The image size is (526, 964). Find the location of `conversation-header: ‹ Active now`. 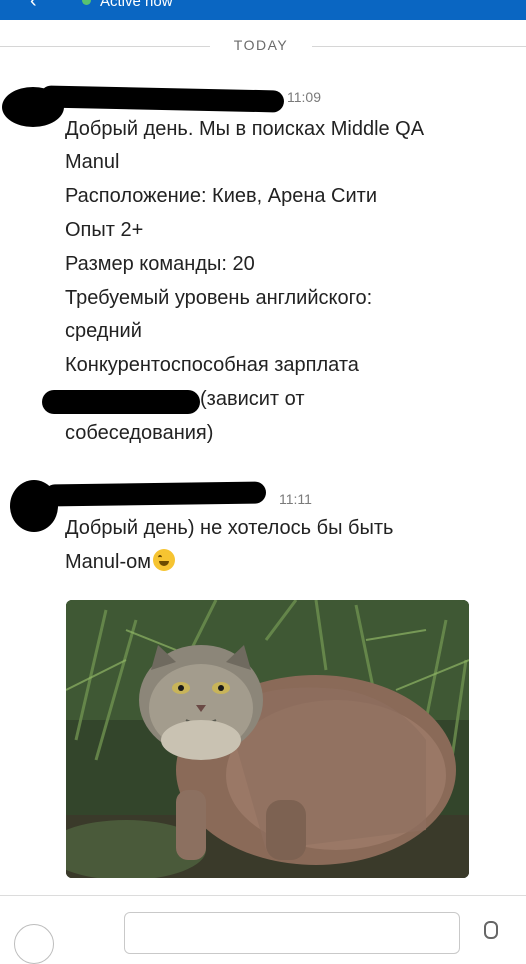

conversation-header: ‹ Active now is located at coordinates (263, 10).